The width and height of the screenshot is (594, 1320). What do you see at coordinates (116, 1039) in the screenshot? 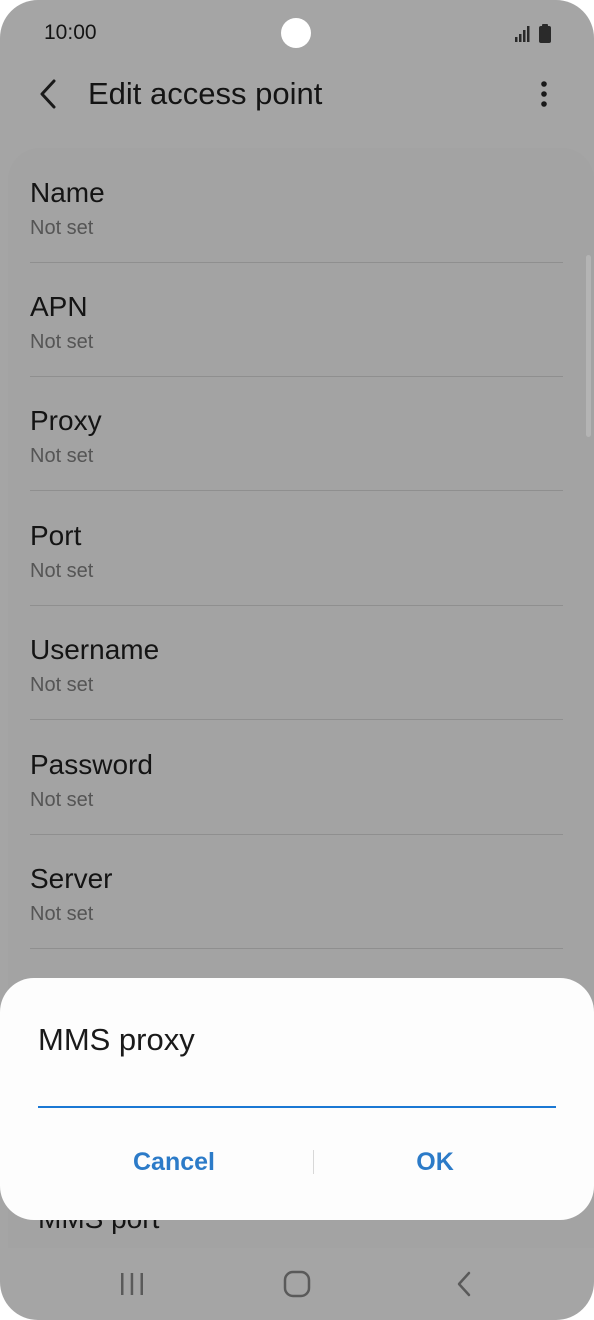
I see `dialog-title: MMS proxy` at bounding box center [116, 1039].